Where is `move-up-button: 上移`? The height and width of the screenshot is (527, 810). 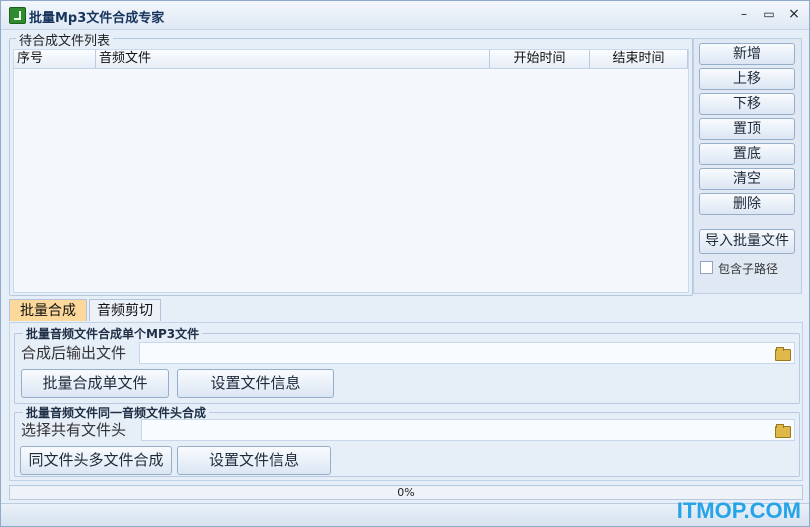
move-up-button: 上移 is located at coordinates (747, 79).